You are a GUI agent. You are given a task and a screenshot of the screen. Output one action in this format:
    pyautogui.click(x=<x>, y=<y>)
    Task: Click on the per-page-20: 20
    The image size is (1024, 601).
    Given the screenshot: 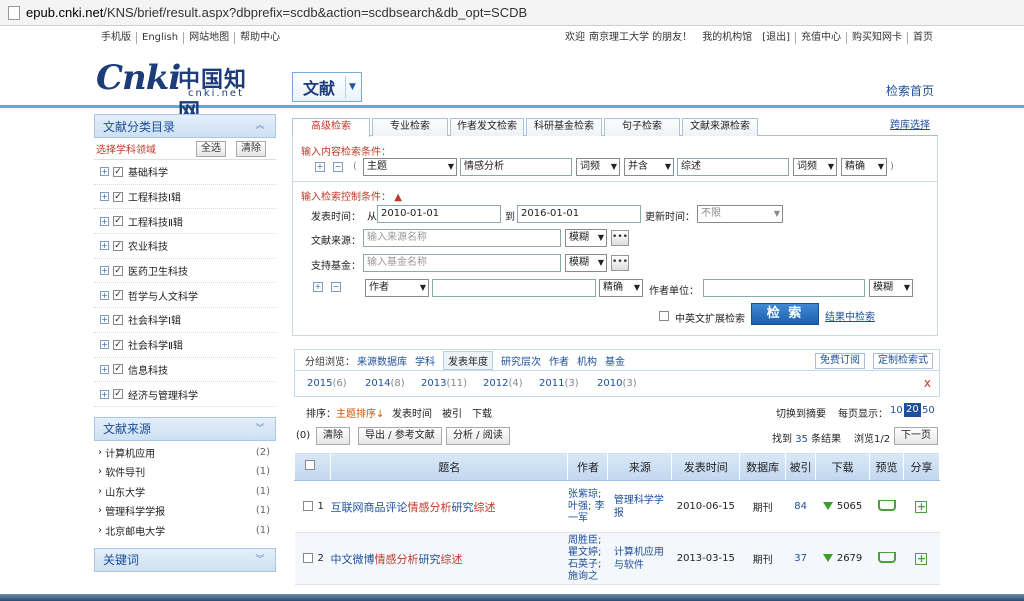 What is the action you would take?
    pyautogui.click(x=912, y=410)
    